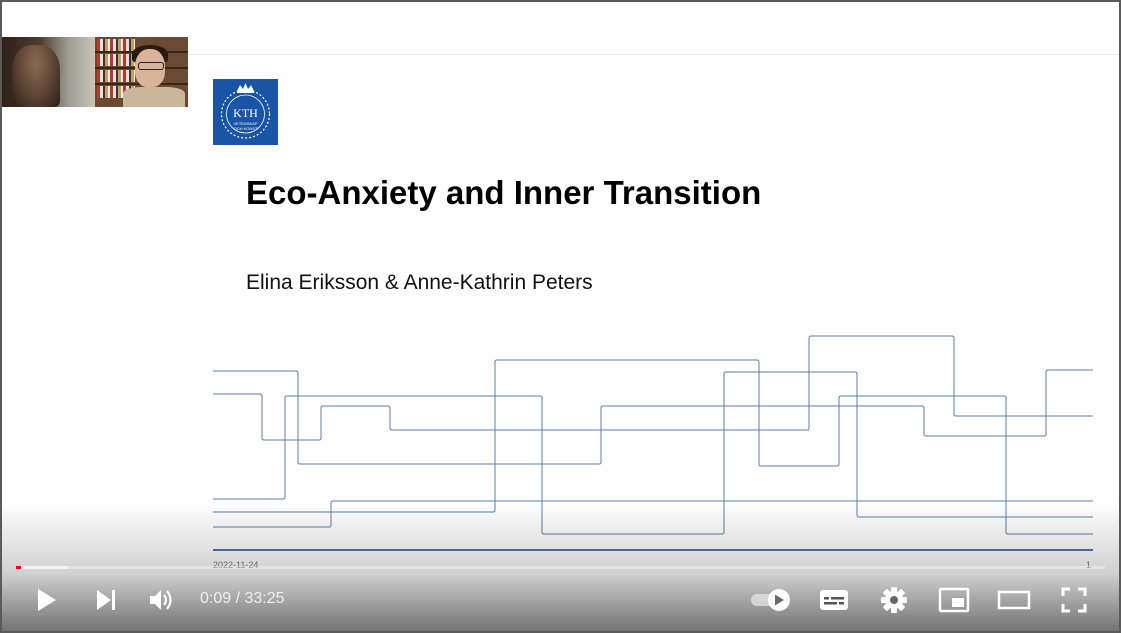  Describe the element at coordinates (242, 599) in the screenshot. I see `time-display: 0:09 / 33:25` at that location.